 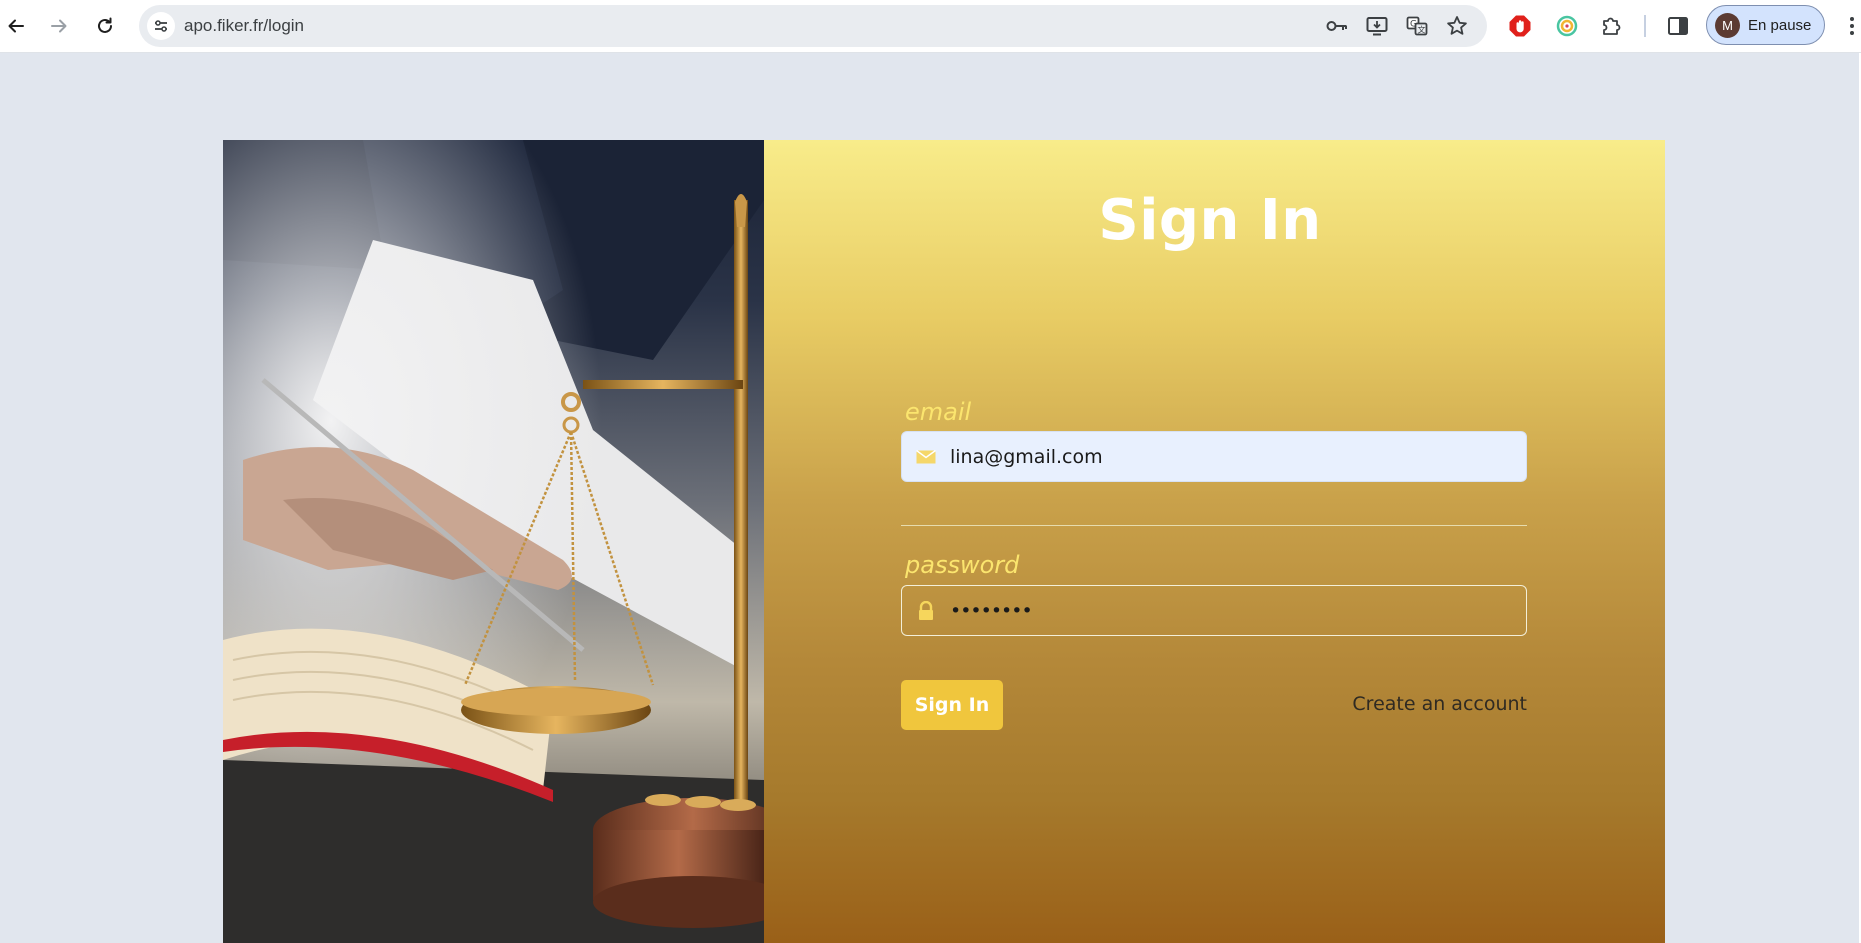 I want to click on envelope-icon, so click(x=926, y=456).